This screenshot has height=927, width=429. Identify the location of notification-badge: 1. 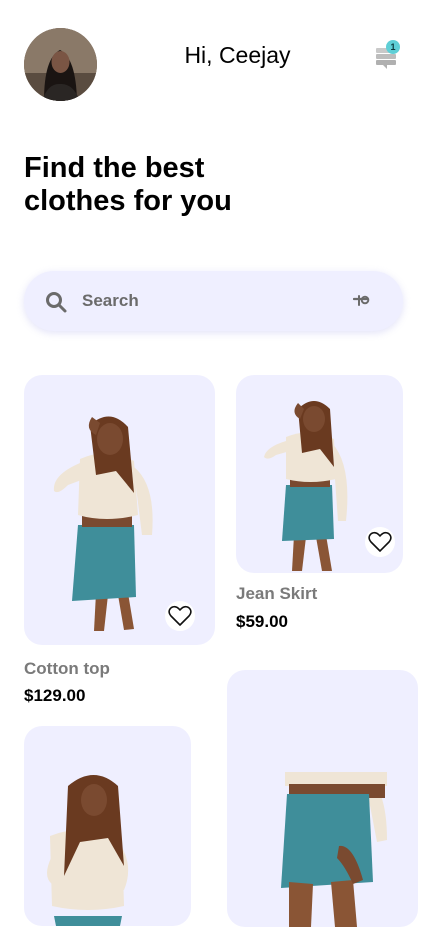
(393, 47).